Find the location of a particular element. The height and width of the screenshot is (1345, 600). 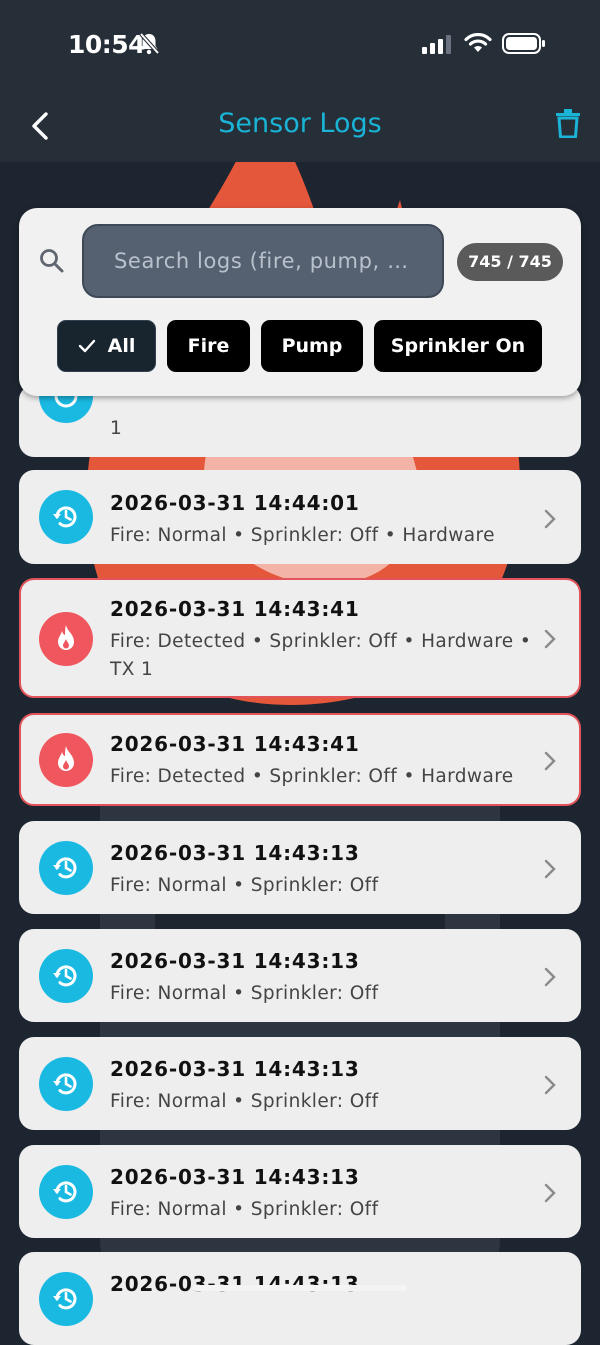

filter-chip-label: Fire is located at coordinates (208, 346).